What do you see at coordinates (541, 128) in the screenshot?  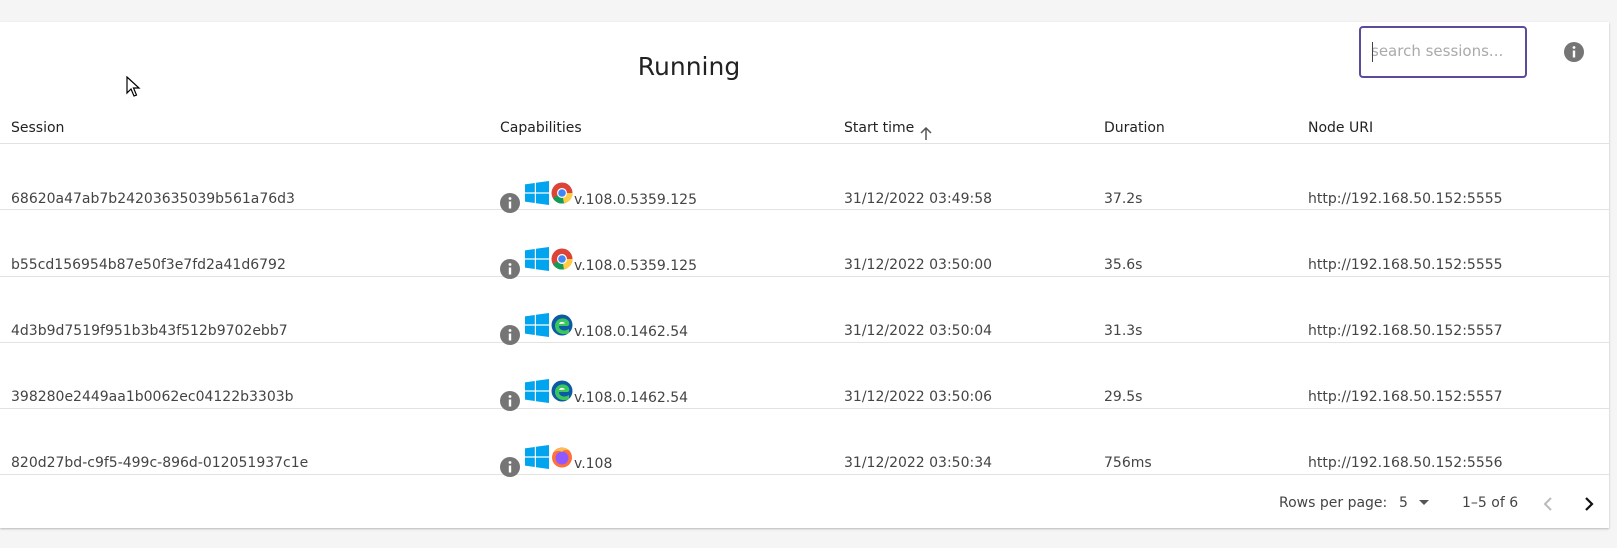 I see `column-header-capabilities: Capabilities` at bounding box center [541, 128].